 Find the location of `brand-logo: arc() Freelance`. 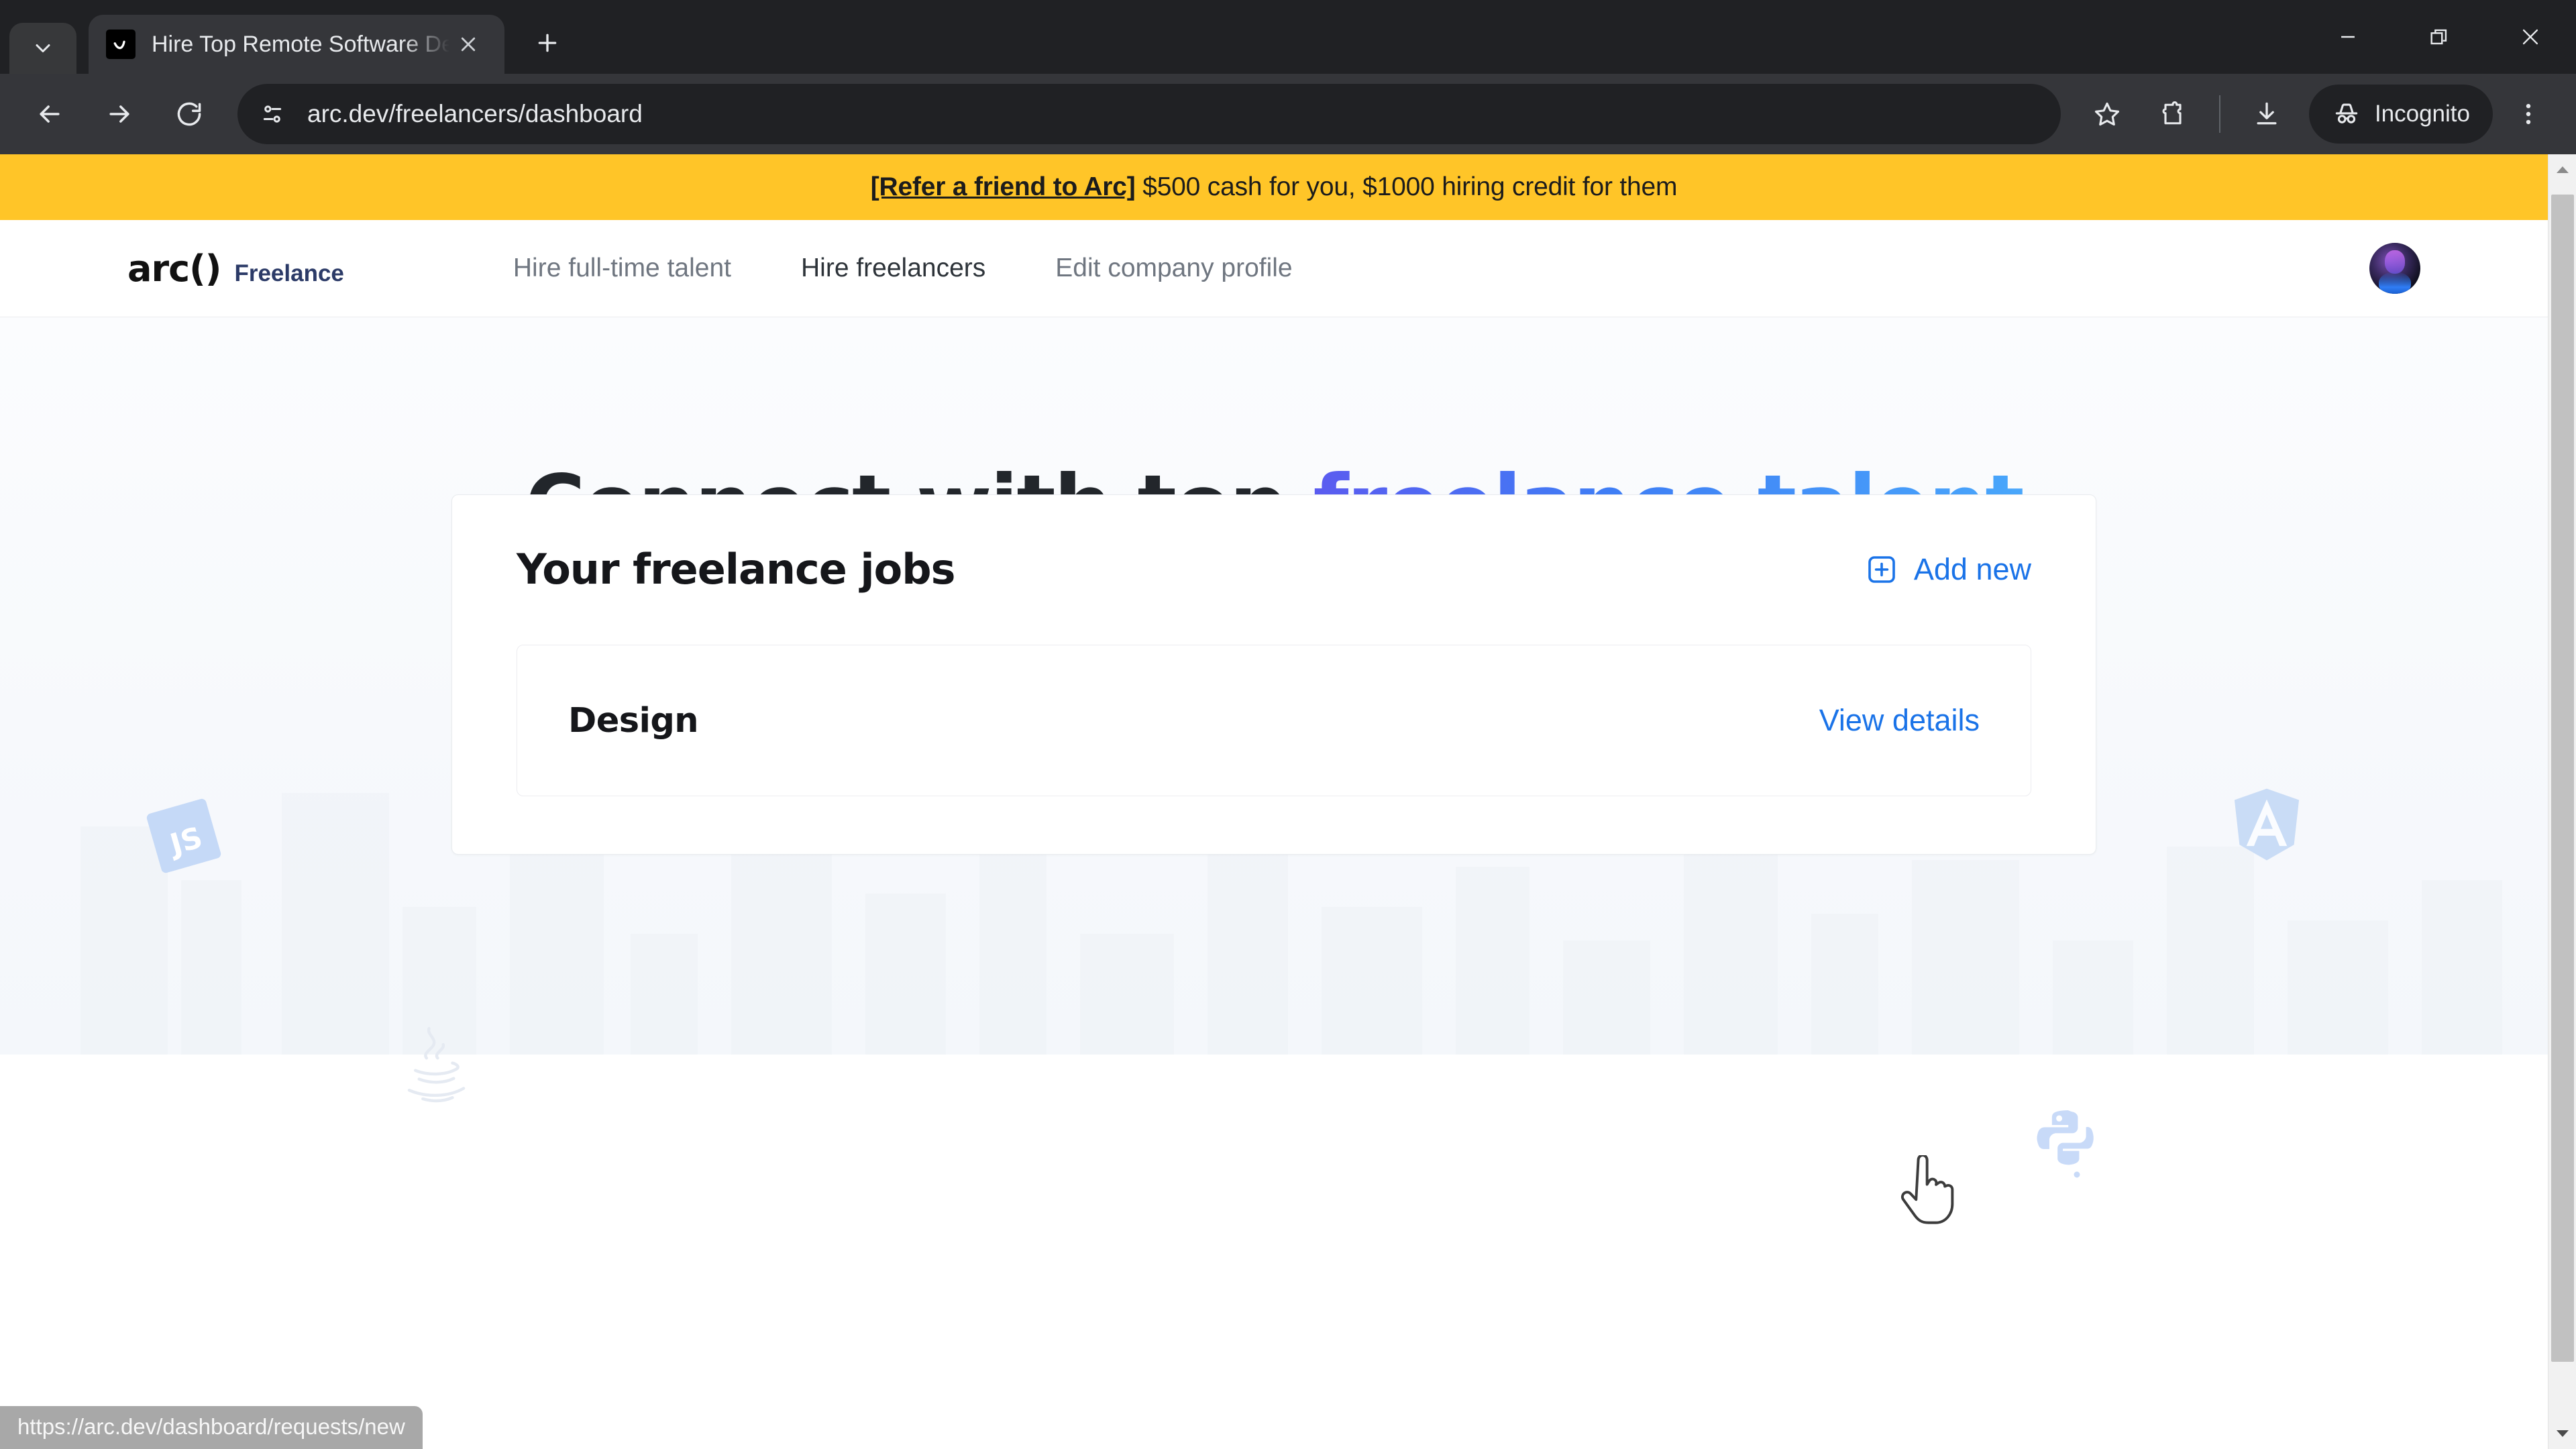

brand-logo: arc() Freelance is located at coordinates (235, 269).